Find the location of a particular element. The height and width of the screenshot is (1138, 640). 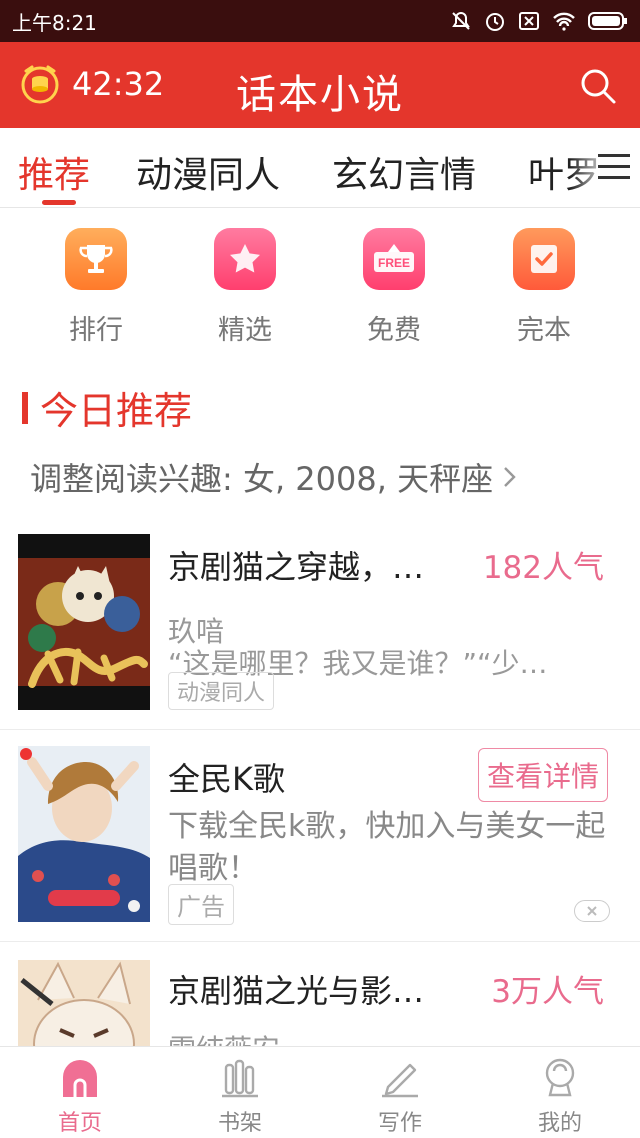

active-tab-indicator is located at coordinates (59, 202).